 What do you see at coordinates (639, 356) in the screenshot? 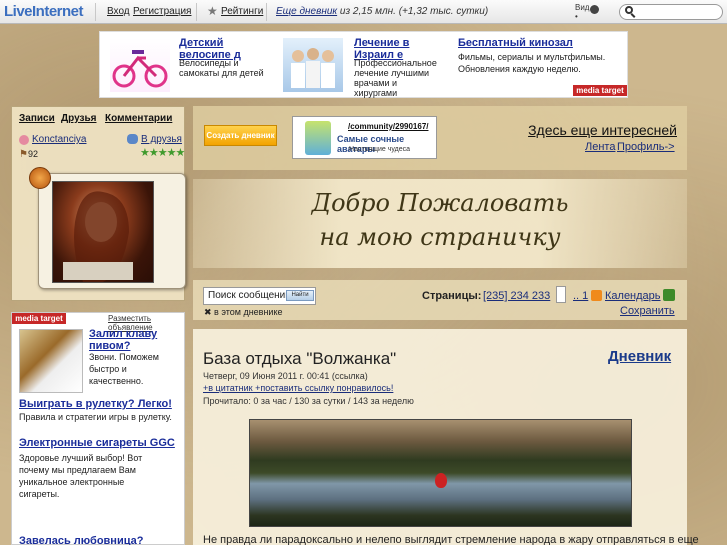
I see `diary-link: Дневник` at bounding box center [639, 356].